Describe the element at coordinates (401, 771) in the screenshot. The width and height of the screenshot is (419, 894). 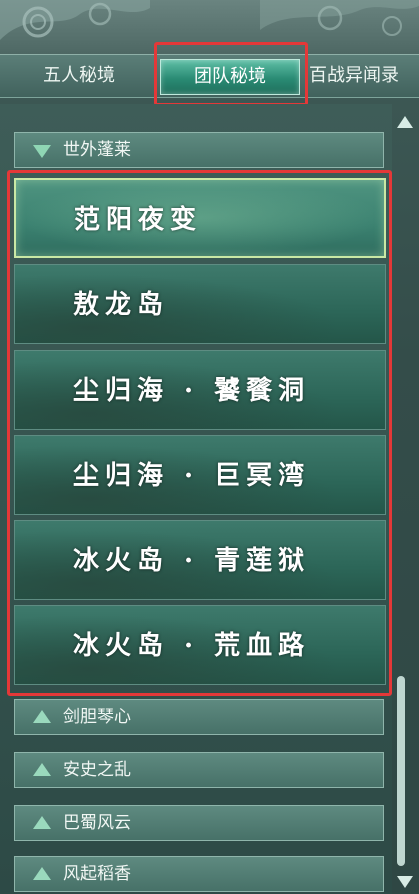
I see `scrollbar-thumb` at that location.